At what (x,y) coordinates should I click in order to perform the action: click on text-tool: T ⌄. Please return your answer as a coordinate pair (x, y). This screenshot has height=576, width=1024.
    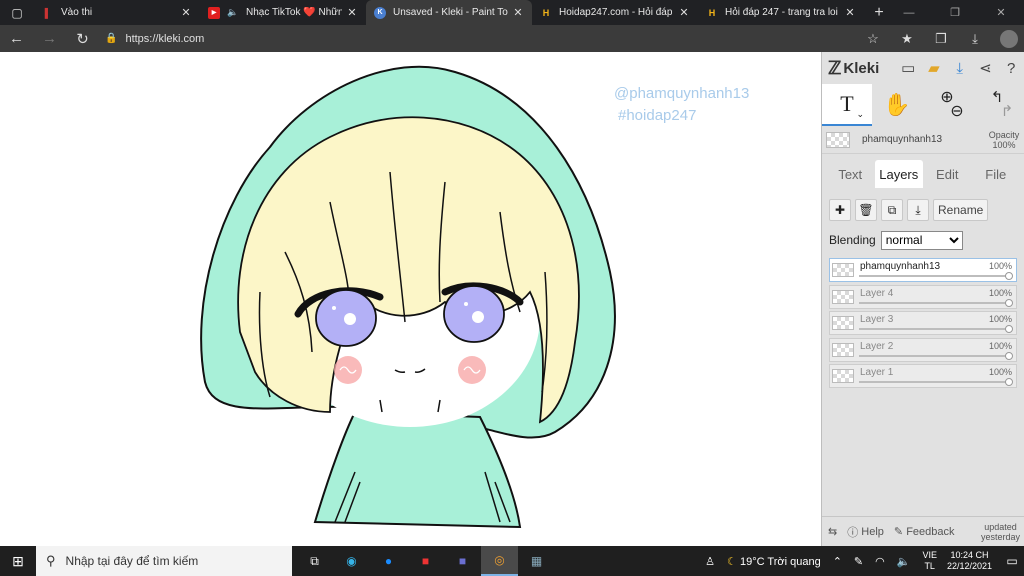
    Looking at the image, I should click on (847, 105).